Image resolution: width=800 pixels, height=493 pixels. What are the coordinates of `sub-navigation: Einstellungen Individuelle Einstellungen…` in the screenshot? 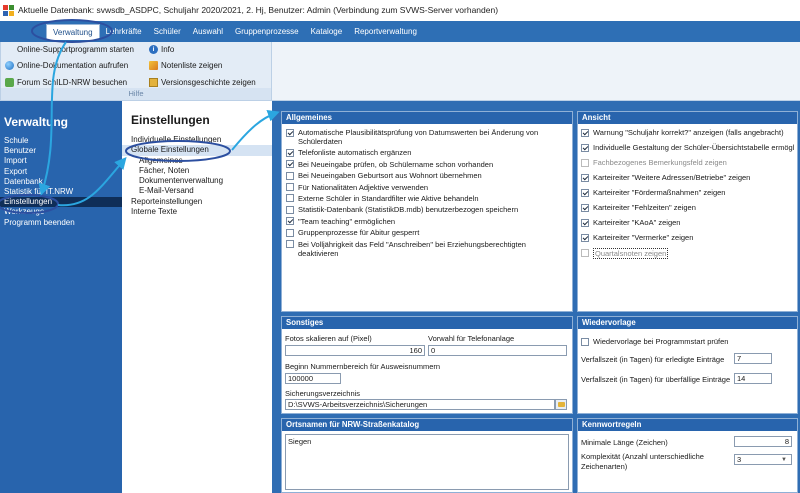 It's located at (197, 297).